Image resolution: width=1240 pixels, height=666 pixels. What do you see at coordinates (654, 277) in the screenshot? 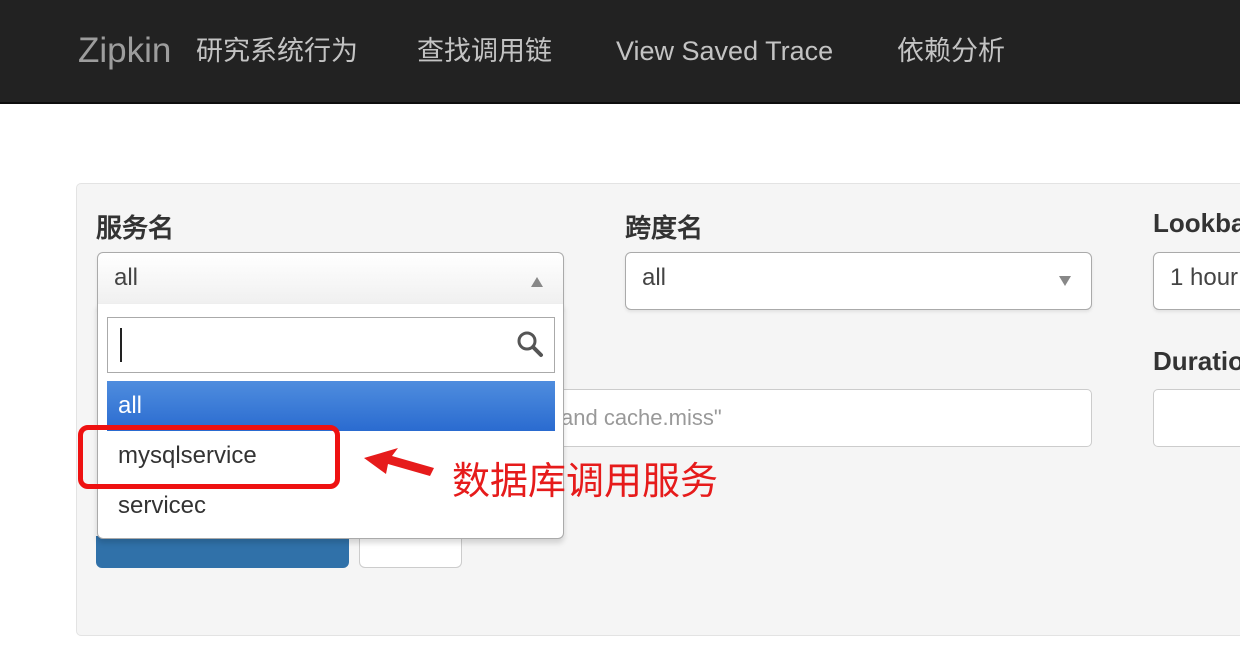
I see `span-select-value: all` at bounding box center [654, 277].